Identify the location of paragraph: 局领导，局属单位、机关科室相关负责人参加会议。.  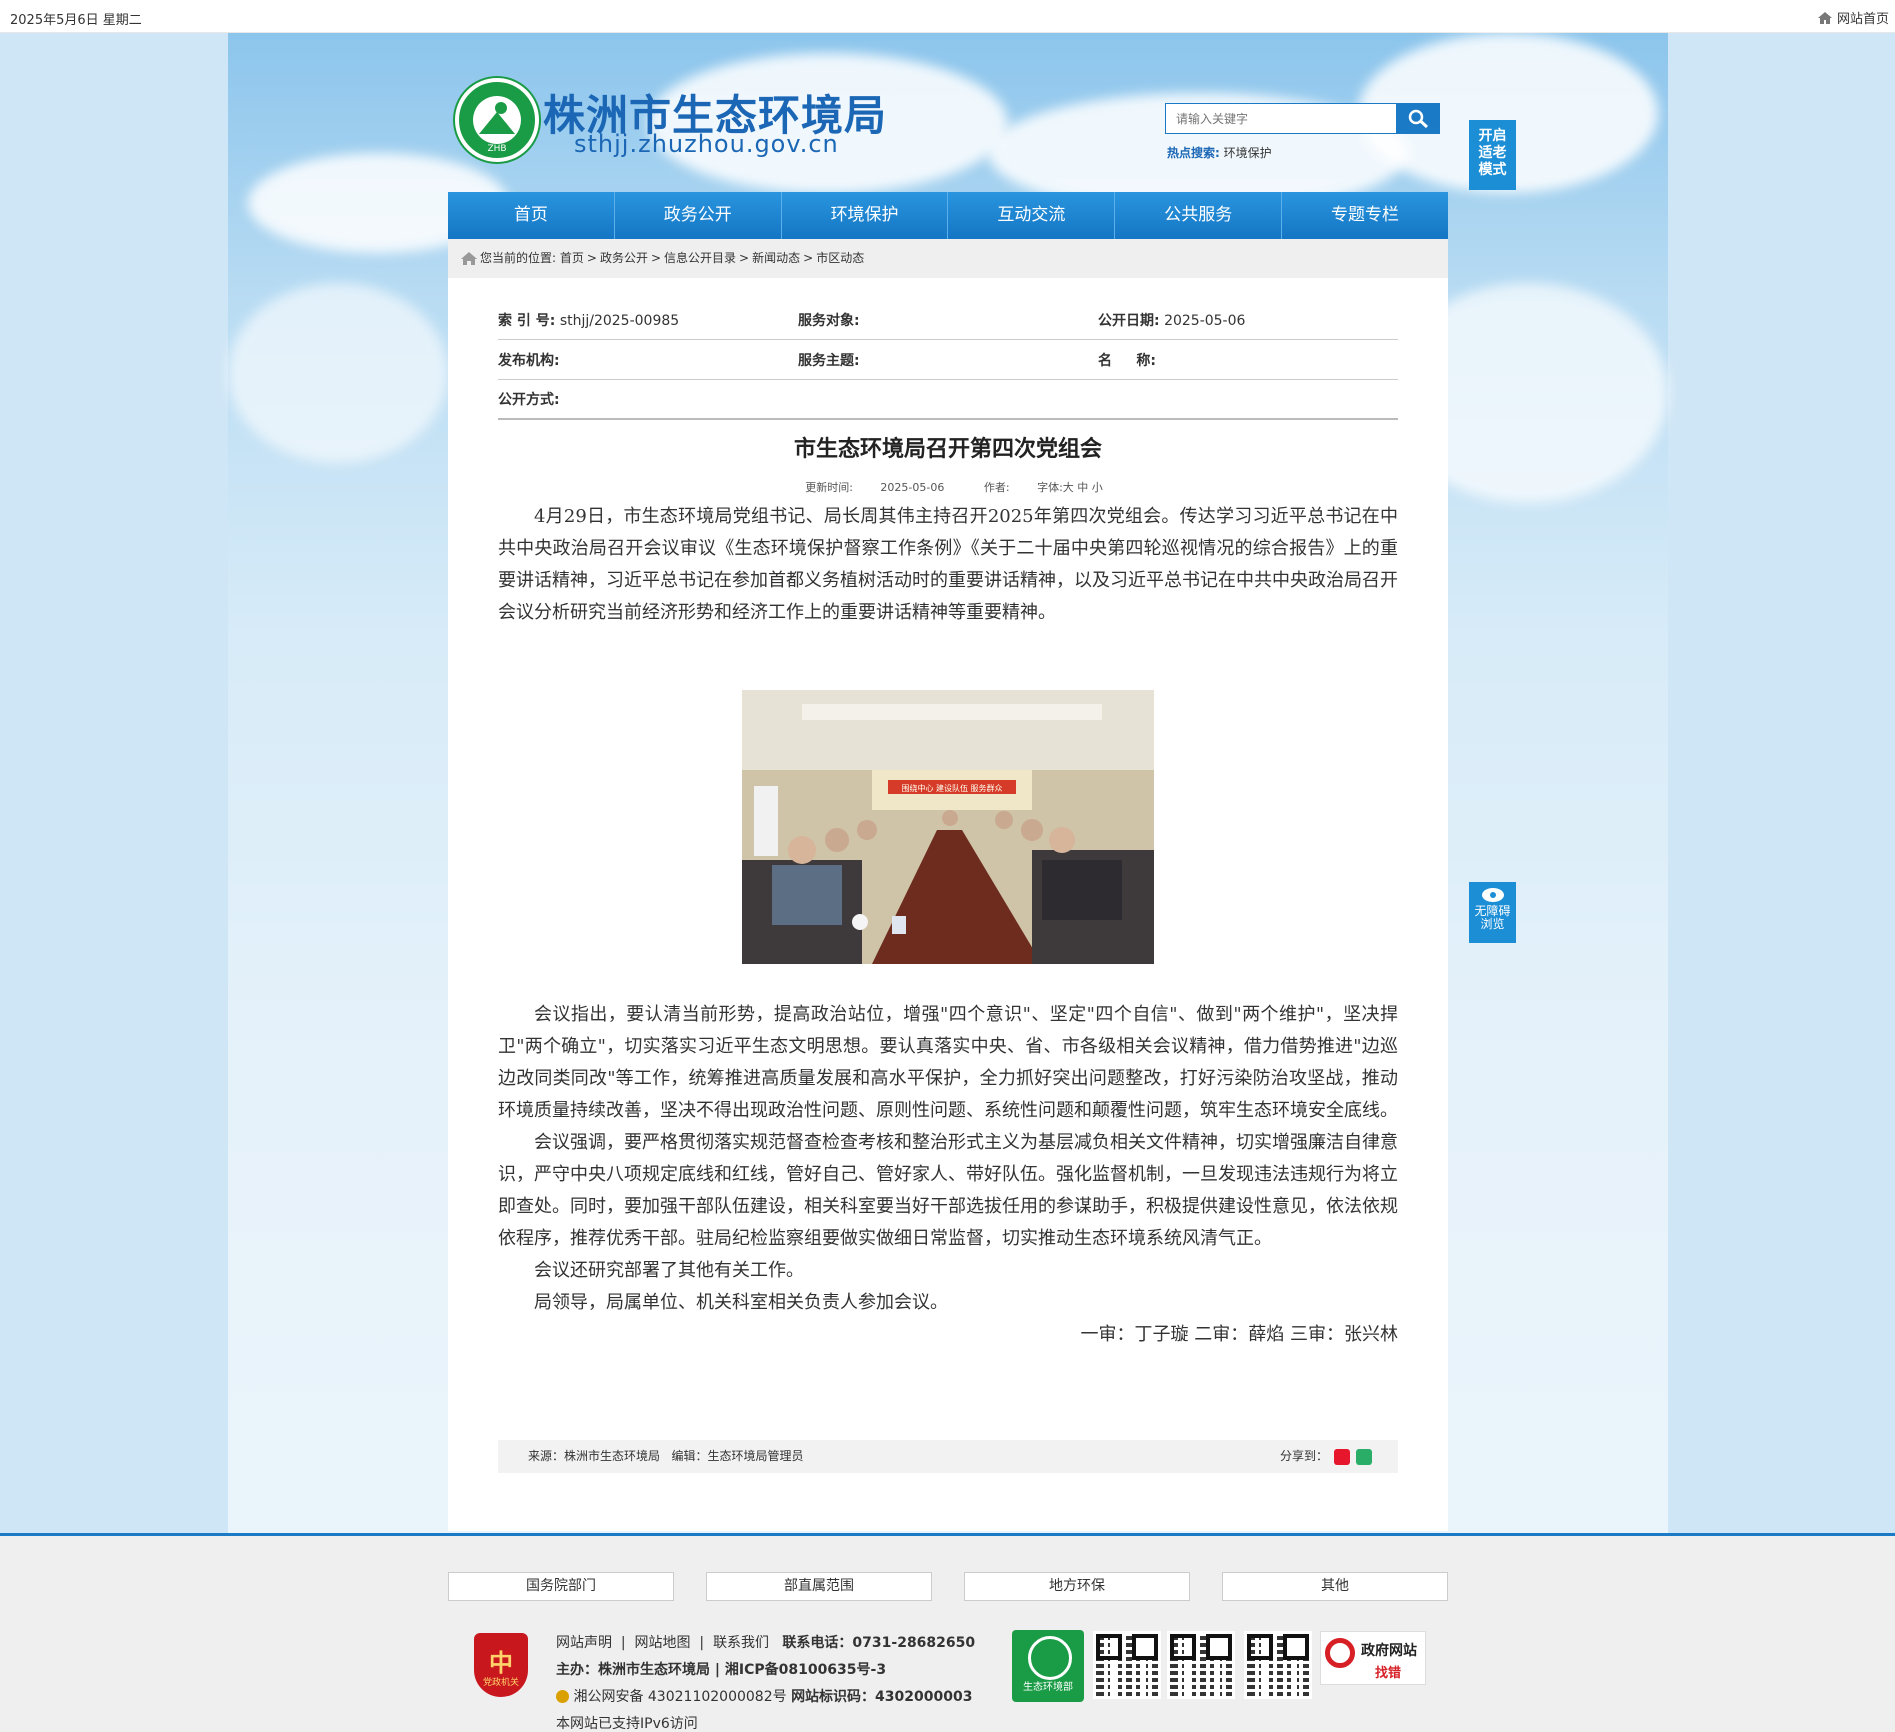
(741, 1302).